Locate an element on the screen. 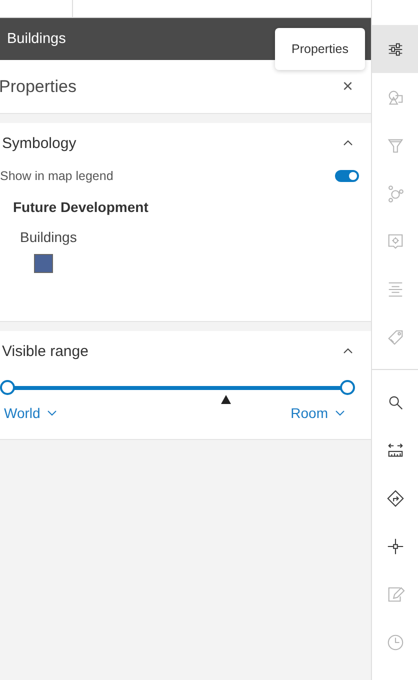 The image size is (418, 680). layer-title: Buildings is located at coordinates (36, 39).